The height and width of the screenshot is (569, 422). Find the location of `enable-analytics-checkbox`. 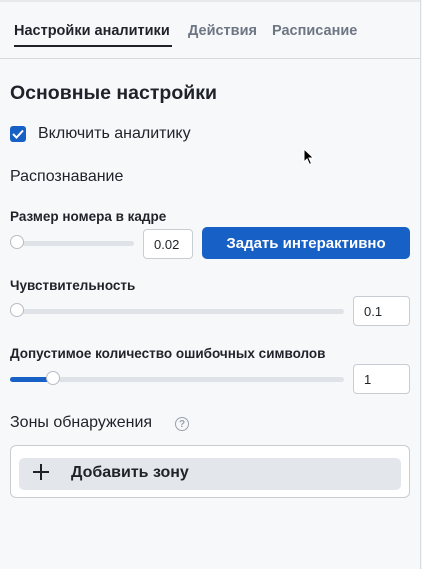

enable-analytics-checkbox is located at coordinates (18, 134).